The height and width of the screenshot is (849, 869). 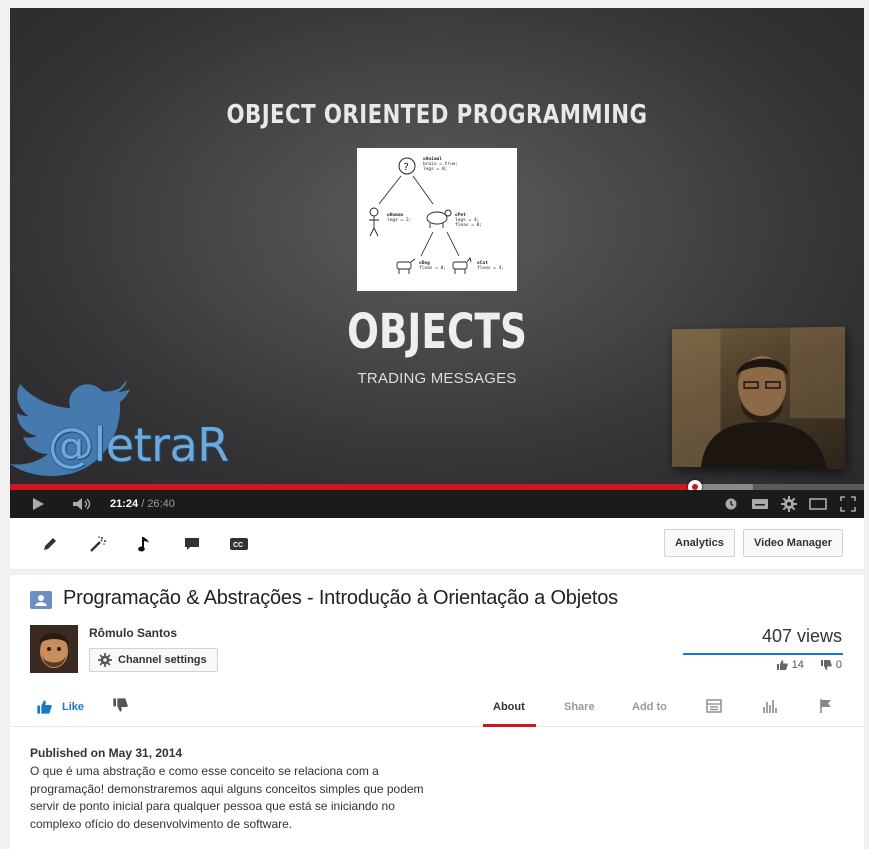 What do you see at coordinates (105, 660) in the screenshot?
I see `gear-icon` at bounding box center [105, 660].